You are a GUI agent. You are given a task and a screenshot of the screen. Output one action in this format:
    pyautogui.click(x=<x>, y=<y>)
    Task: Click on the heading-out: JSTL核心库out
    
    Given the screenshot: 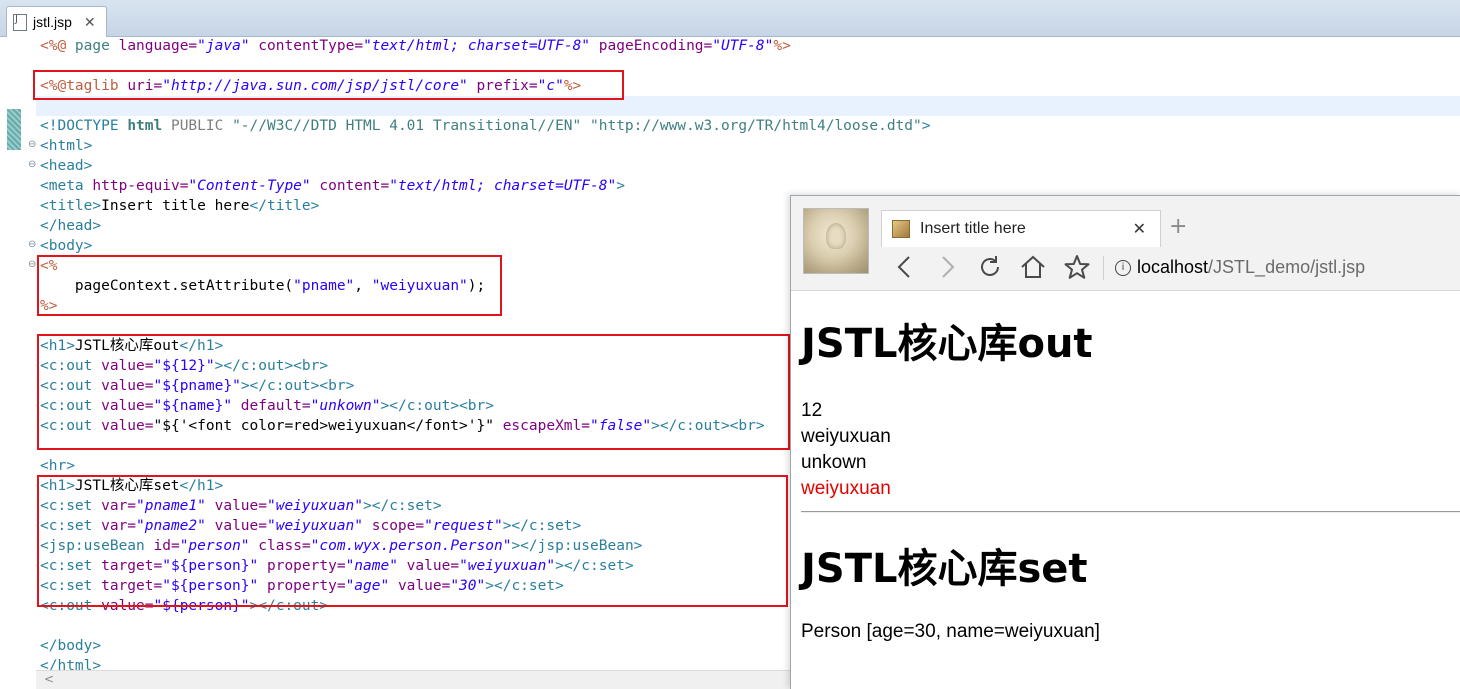 What is the action you would take?
    pyautogui.click(x=947, y=344)
    